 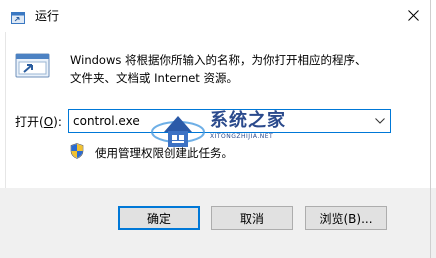 I want to click on dropdown-arrow, so click(x=380, y=121).